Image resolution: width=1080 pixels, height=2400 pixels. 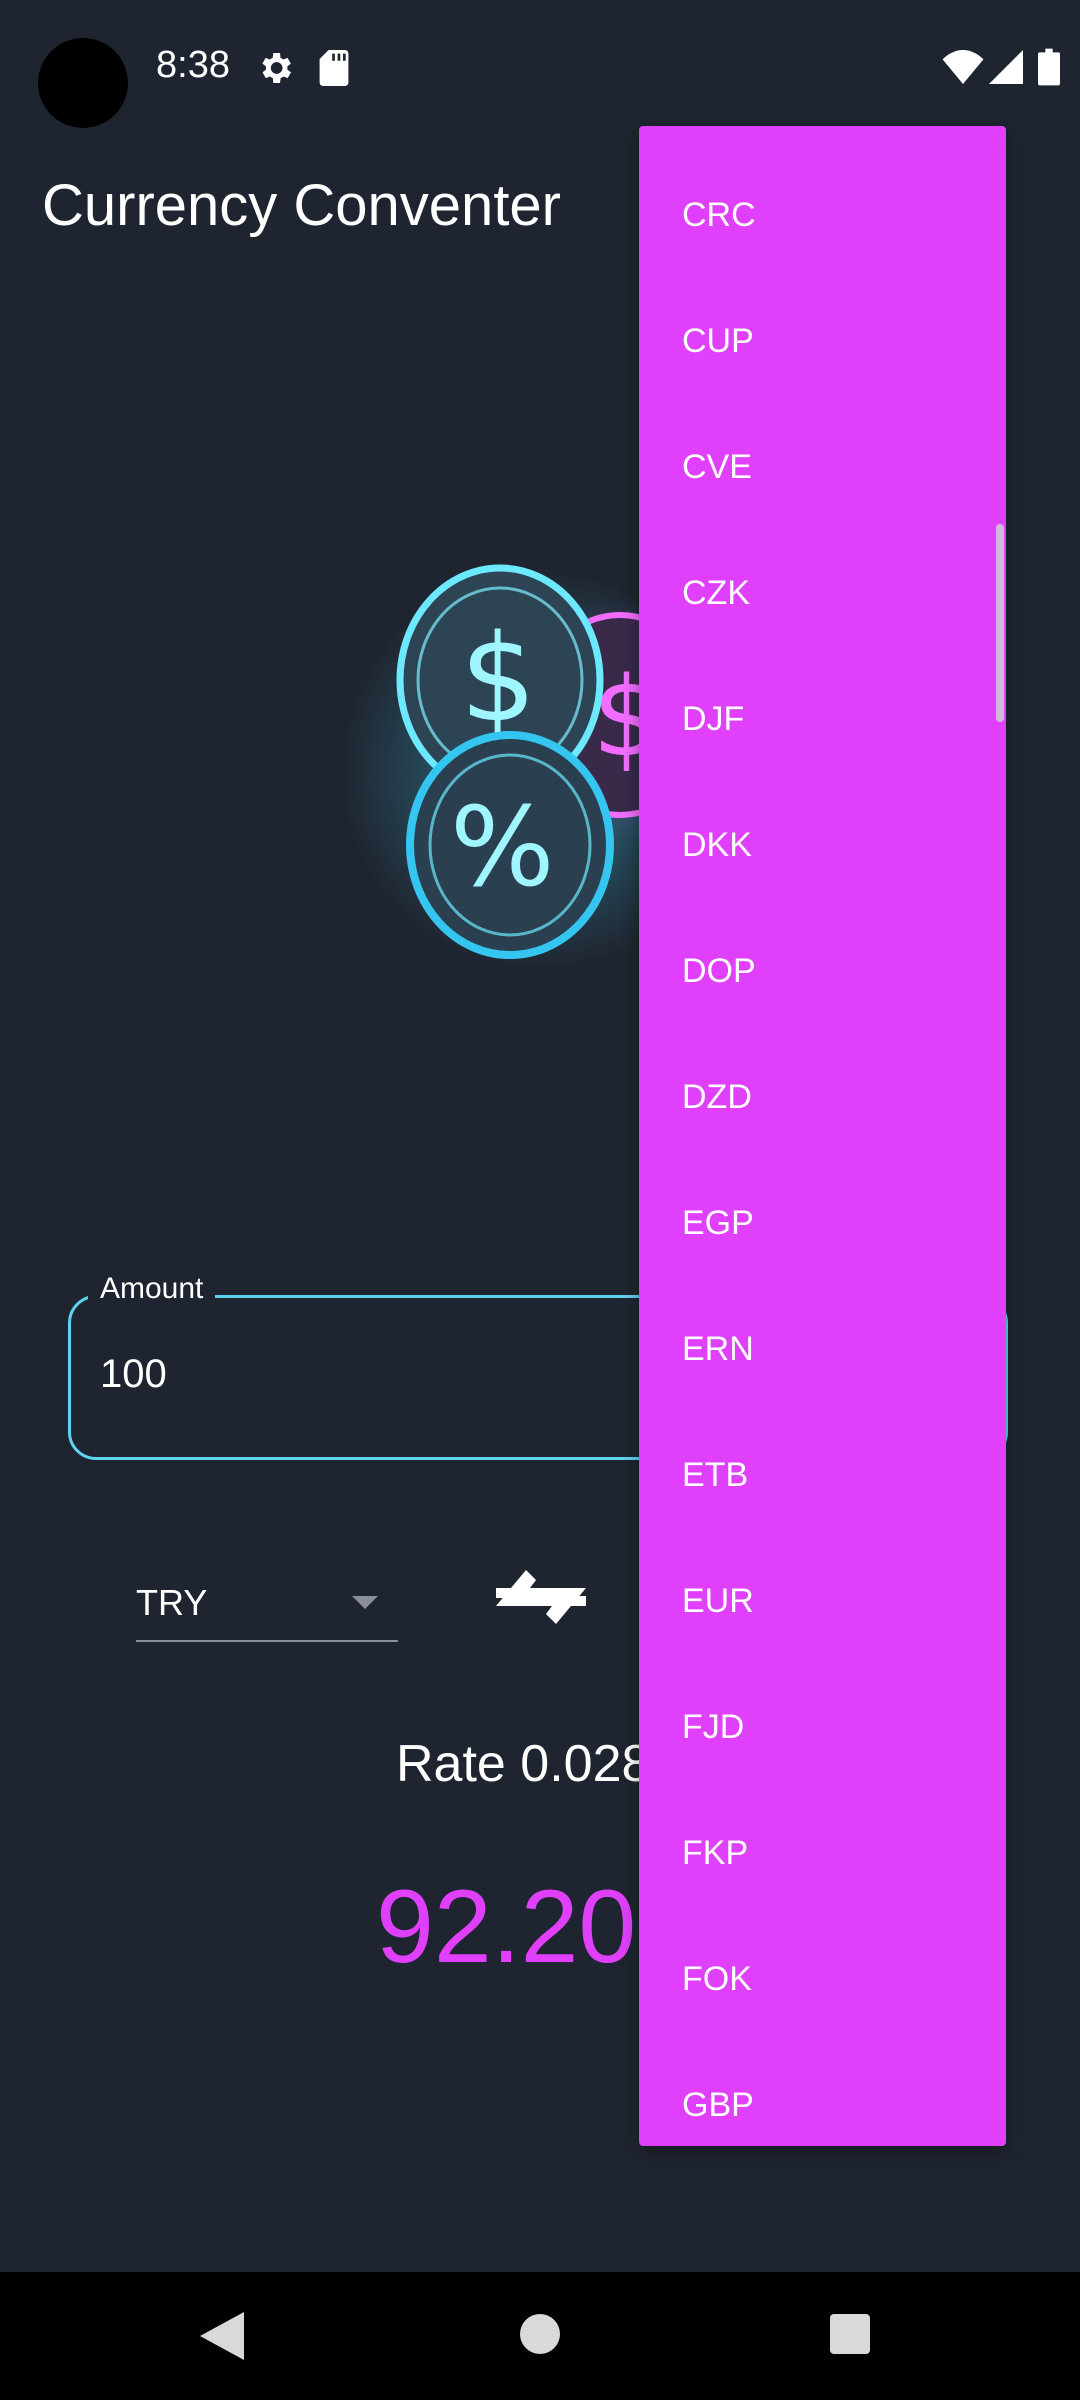 What do you see at coordinates (822, 593) in the screenshot?
I see `dropdown-item-czk: CZK` at bounding box center [822, 593].